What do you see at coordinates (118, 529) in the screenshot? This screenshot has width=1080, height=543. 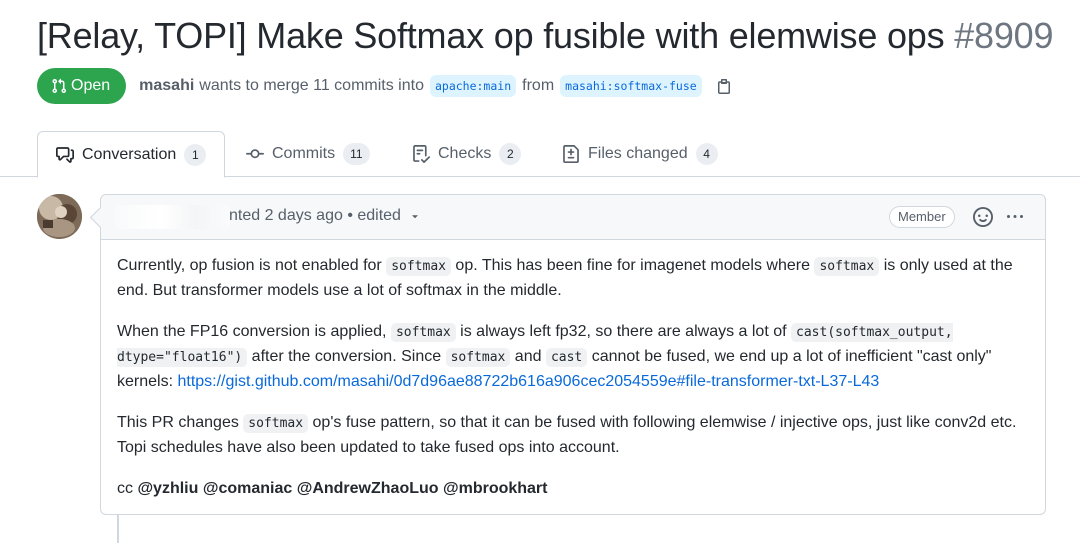 I see `timeline-line` at bounding box center [118, 529].